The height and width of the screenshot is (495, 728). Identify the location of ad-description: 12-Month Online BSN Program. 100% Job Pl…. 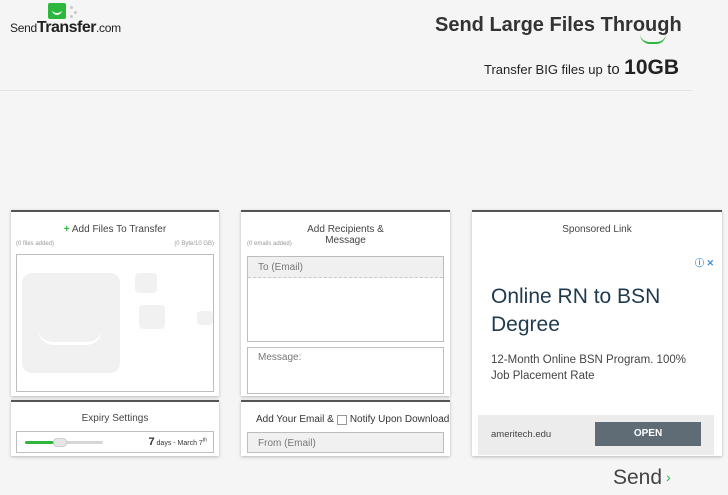
(588, 368).